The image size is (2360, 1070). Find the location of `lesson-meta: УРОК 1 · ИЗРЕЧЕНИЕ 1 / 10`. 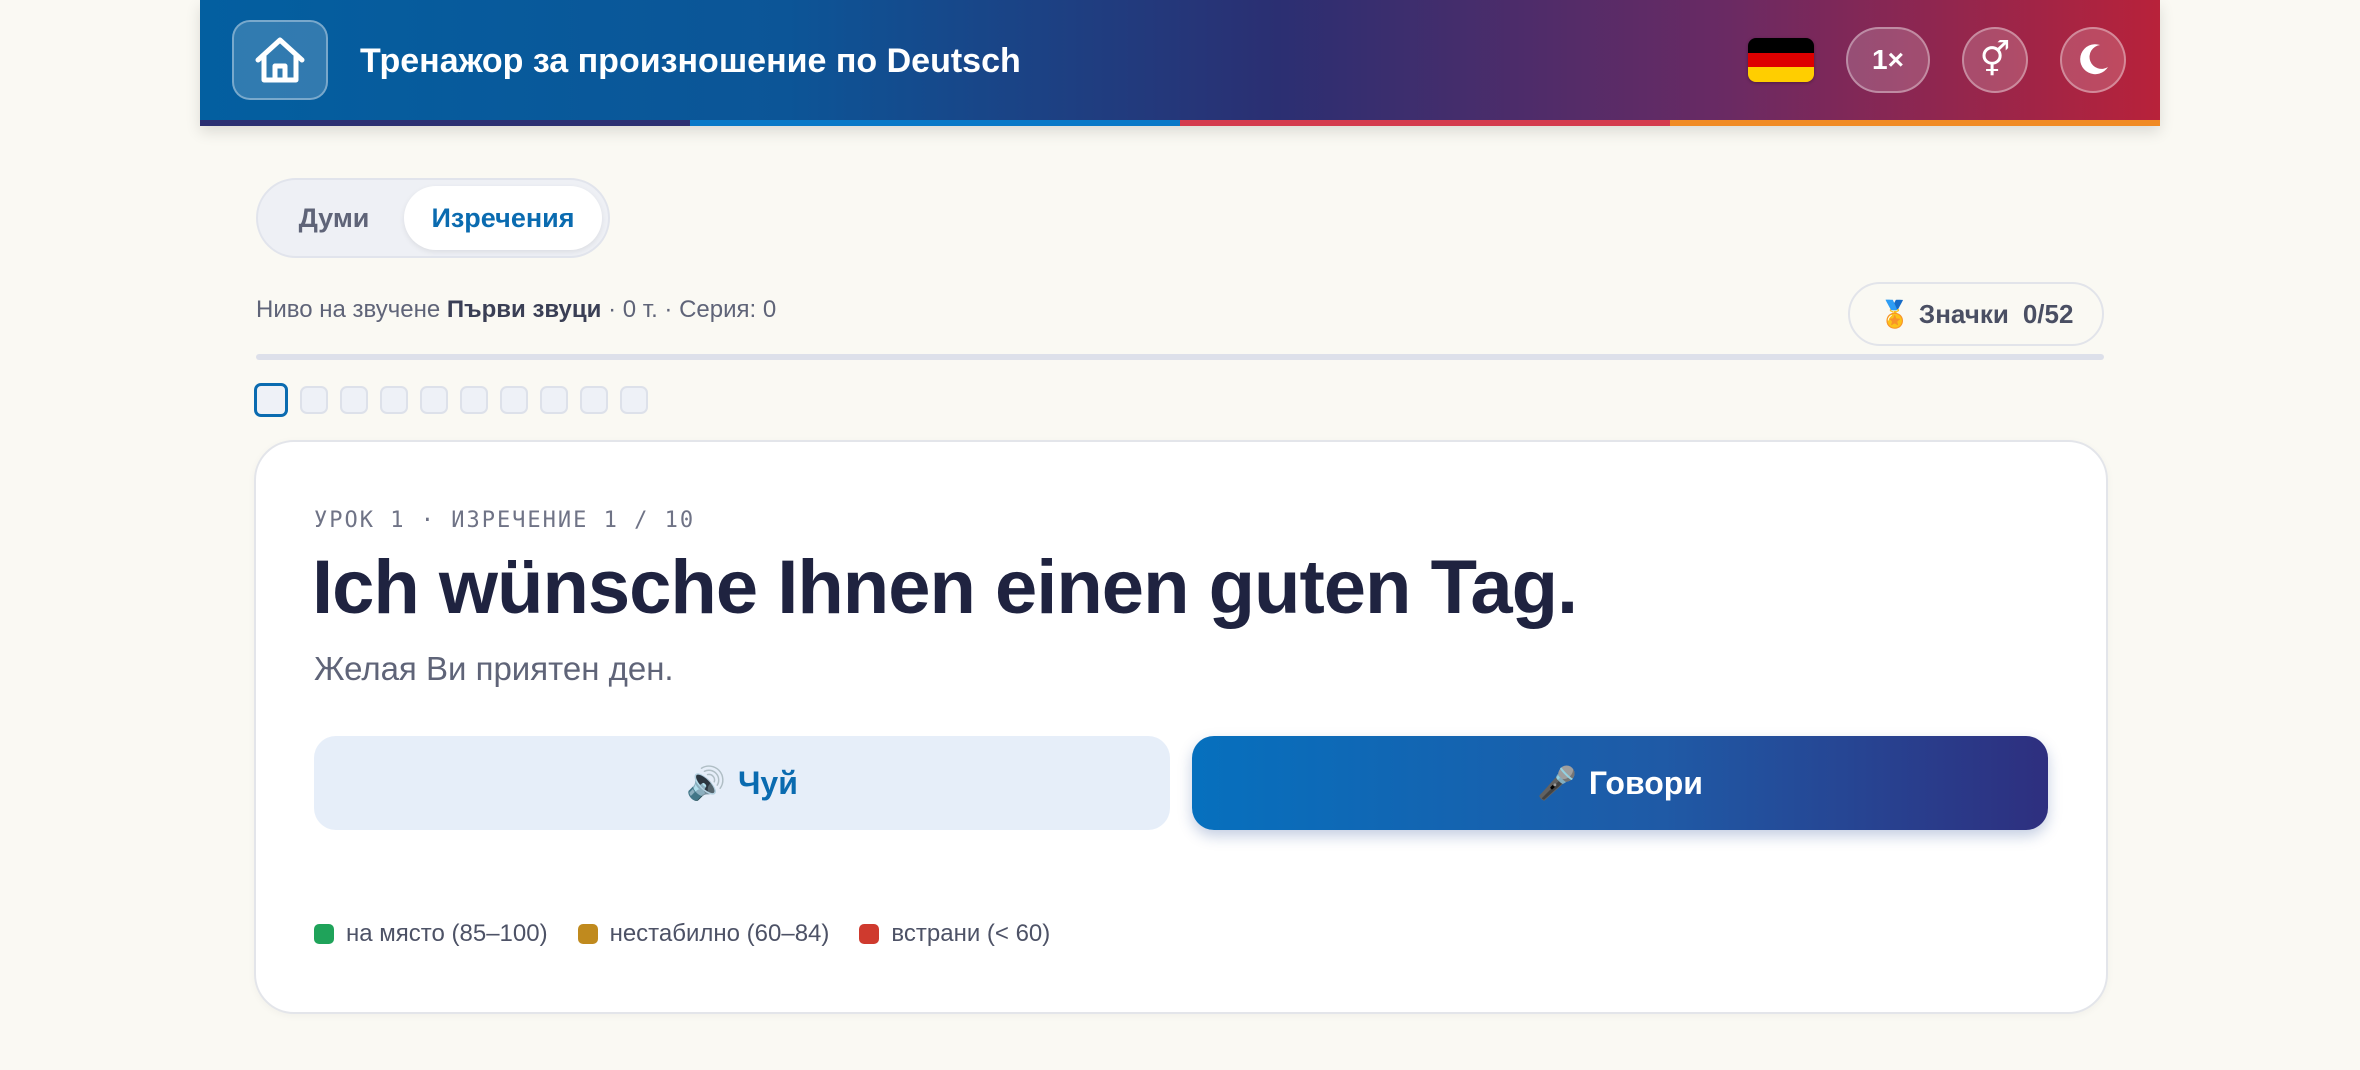

lesson-meta: УРОК 1 · ИЗРЕЧЕНИЕ 1 / 10 is located at coordinates (505, 520).